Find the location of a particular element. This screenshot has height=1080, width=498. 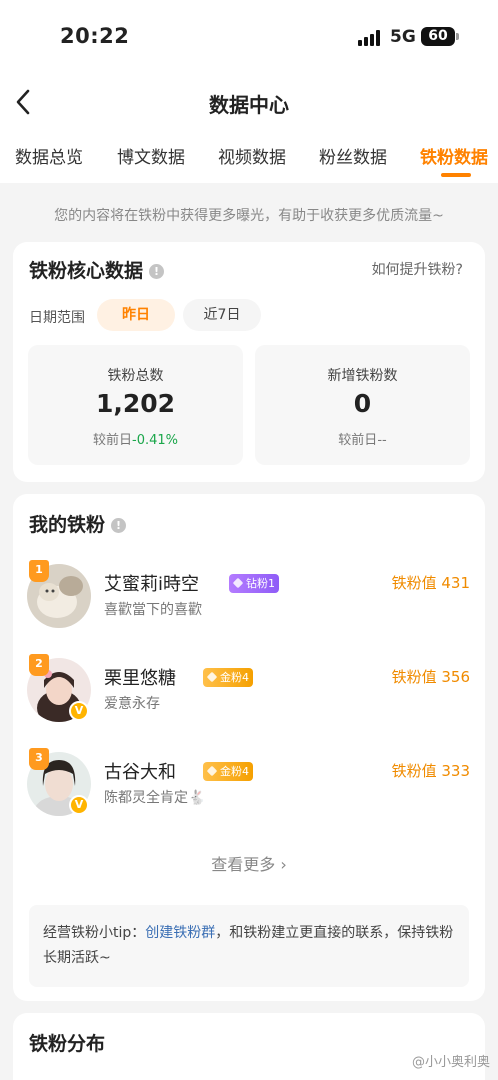

distribution-title: 铁粉分布 is located at coordinates (67, 1044).